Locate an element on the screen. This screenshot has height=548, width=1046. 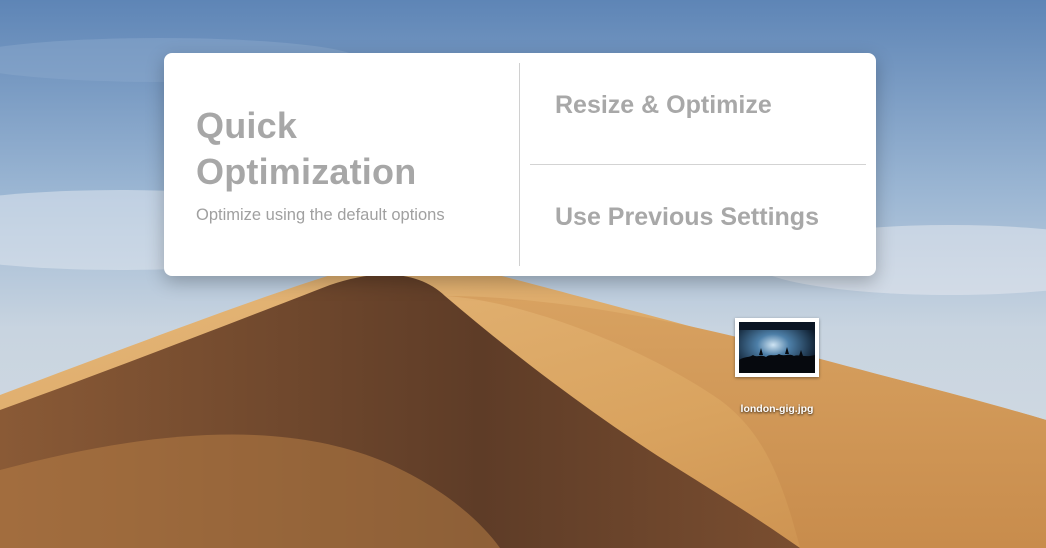
quick-optimization-subtitle: Optimize using the default options is located at coordinates (320, 215).